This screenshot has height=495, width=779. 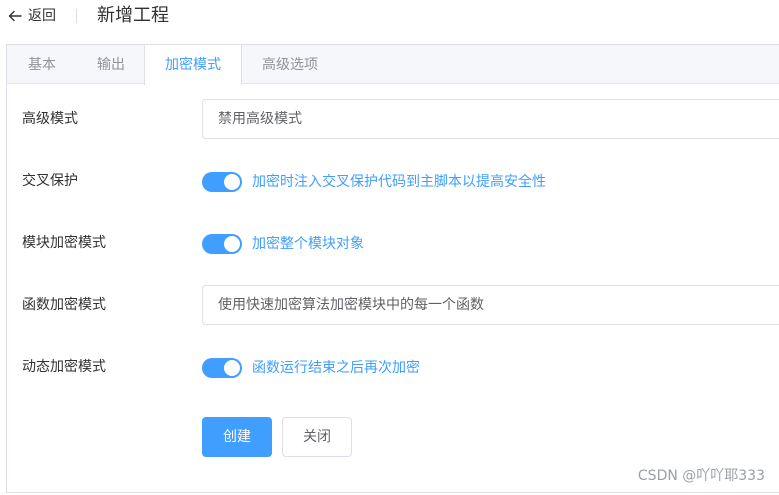 I want to click on tab-basic: 基本, so click(x=42, y=64).